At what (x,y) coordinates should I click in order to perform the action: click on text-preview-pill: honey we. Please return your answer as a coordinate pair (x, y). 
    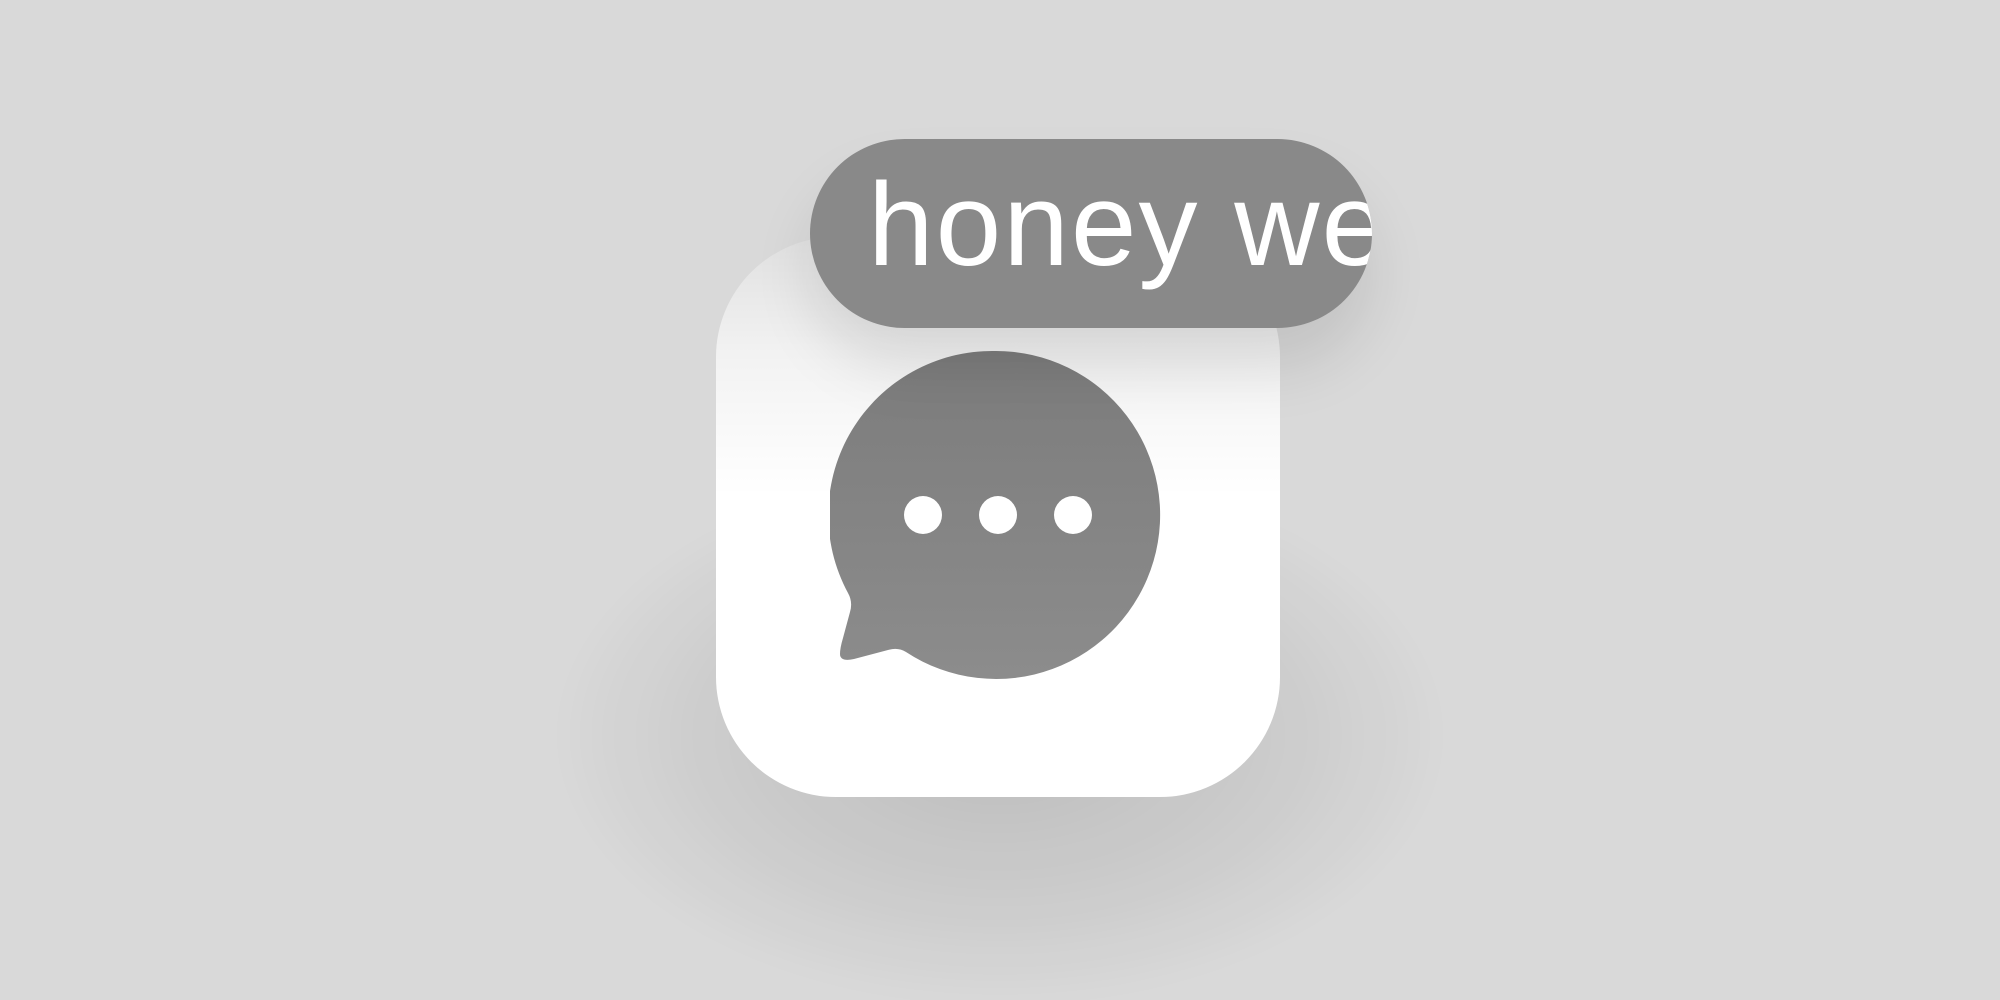
    Looking at the image, I should click on (1091, 233).